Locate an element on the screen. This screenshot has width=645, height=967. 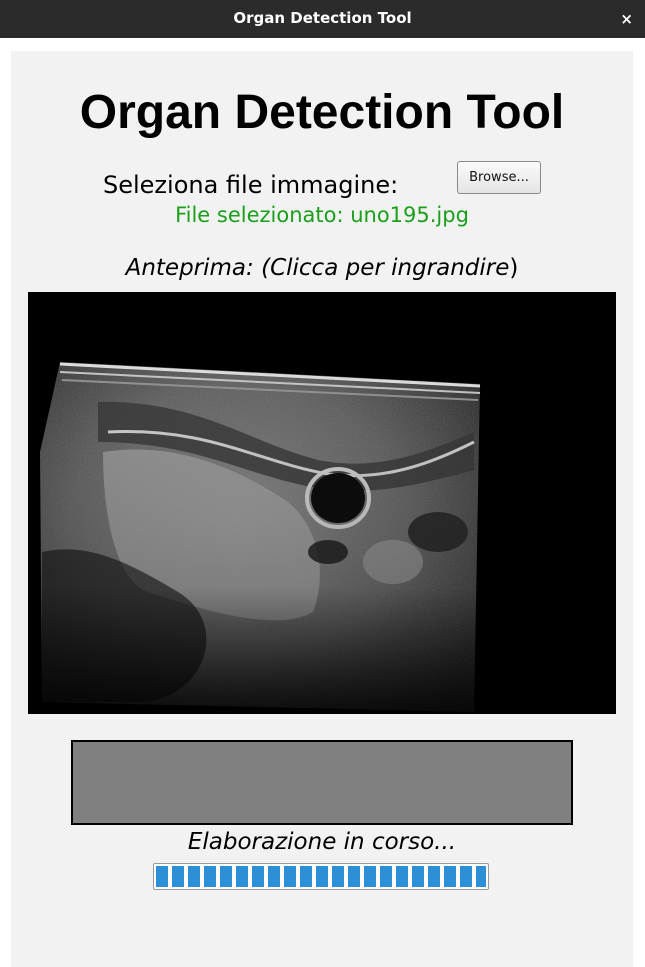
selected-file-text: File selezionato: uno195.jpg is located at coordinates (322, 215).